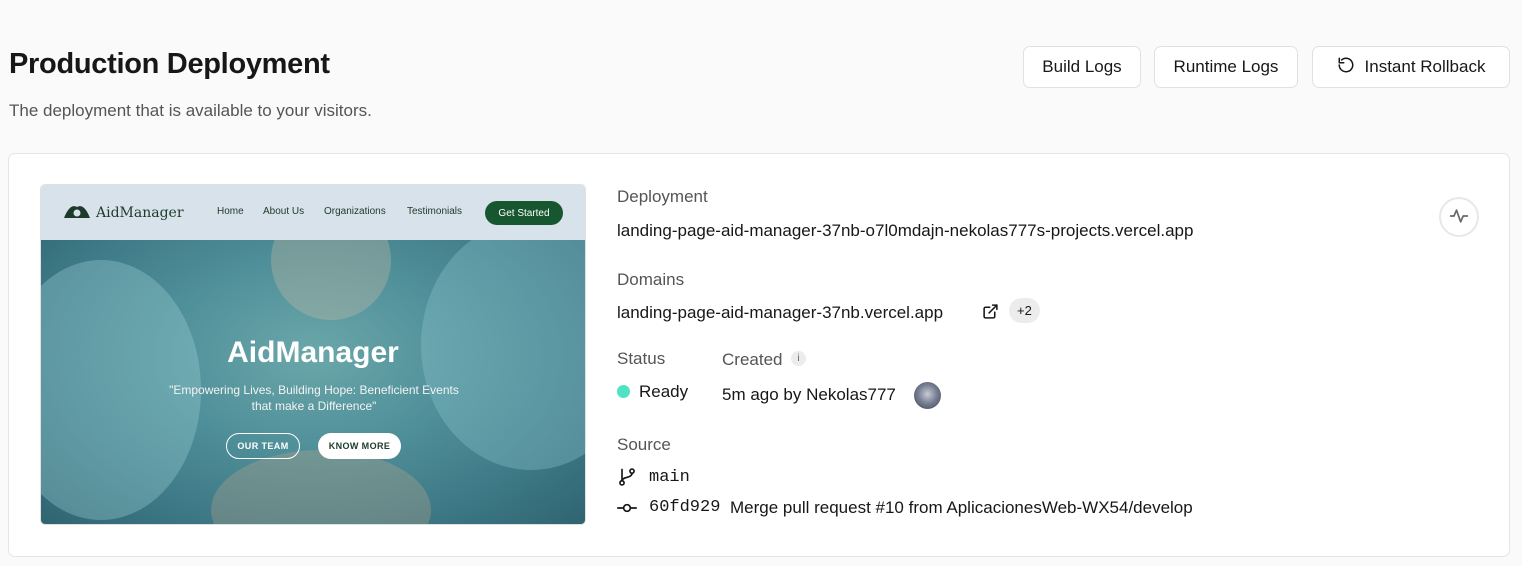  Describe the element at coordinates (990, 314) in the screenshot. I see `external-link-icon` at that location.